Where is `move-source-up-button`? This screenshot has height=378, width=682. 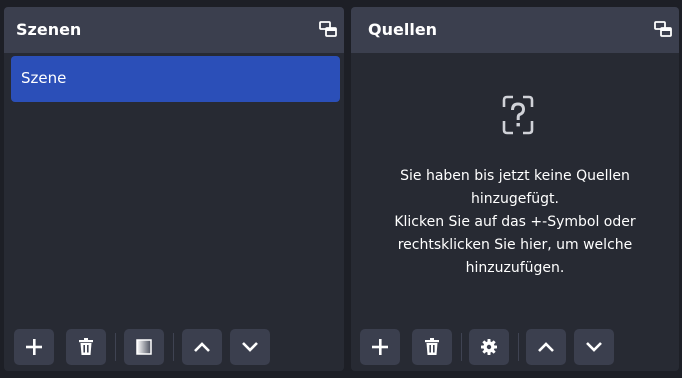 move-source-up-button is located at coordinates (546, 347).